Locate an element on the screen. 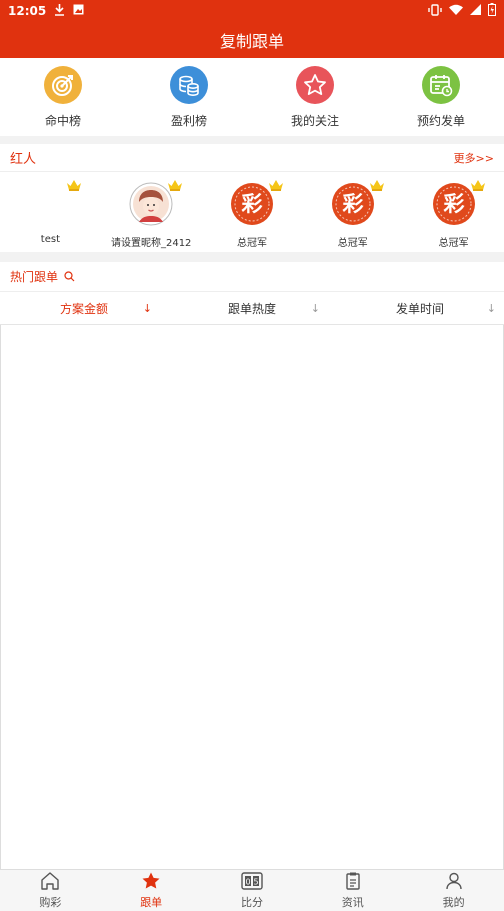 This screenshot has height=911, width=504. quick-item-label: 盈利榜 is located at coordinates (188, 121).